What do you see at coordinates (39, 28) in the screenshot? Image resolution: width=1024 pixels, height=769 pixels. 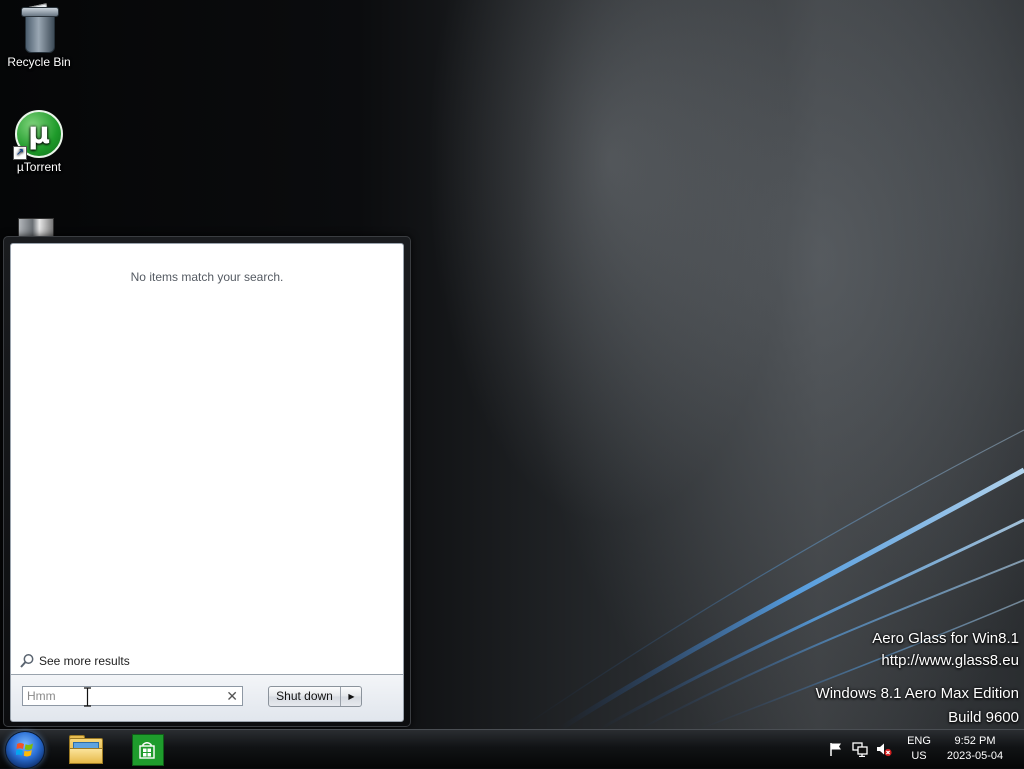 I see `recycle-bin-icon` at bounding box center [39, 28].